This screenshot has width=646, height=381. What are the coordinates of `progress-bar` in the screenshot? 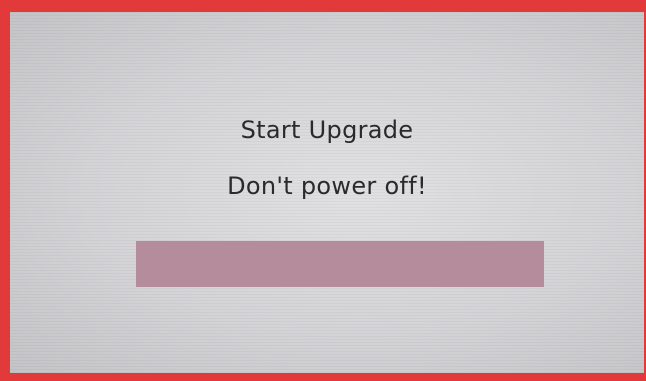 It's located at (340, 264).